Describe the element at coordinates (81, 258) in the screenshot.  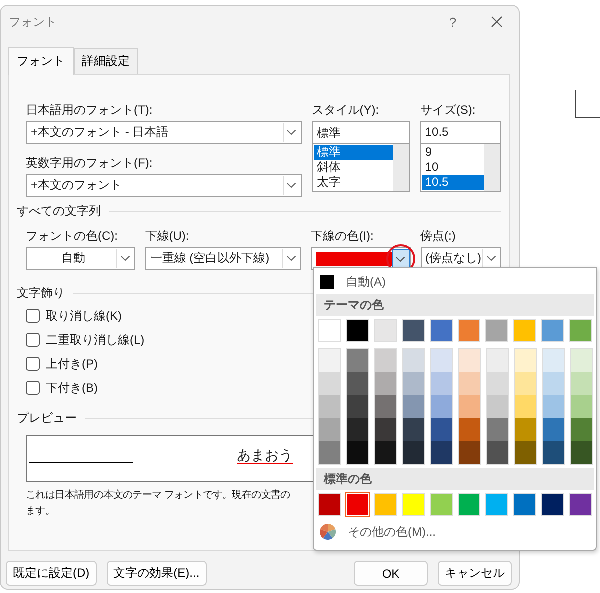
I see `font-color-combo: 自動` at that location.